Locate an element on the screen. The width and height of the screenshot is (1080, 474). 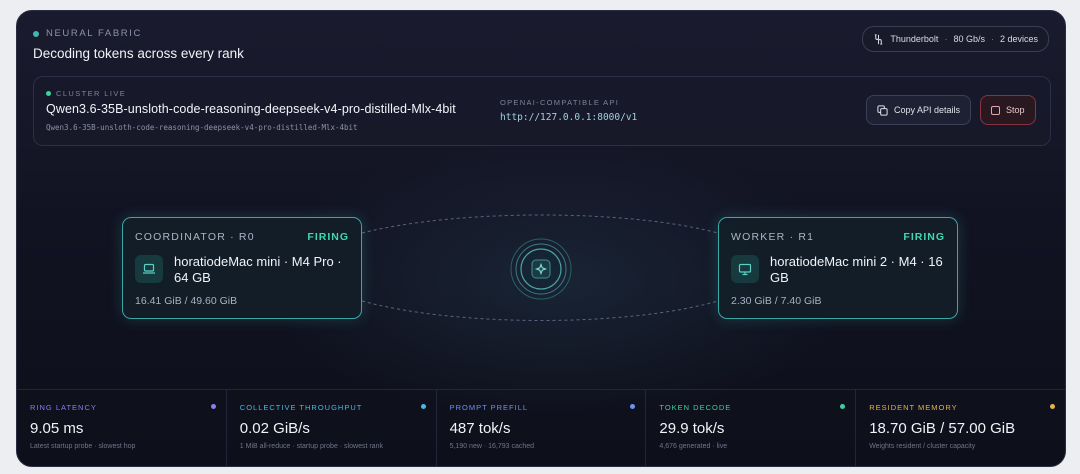
node-memory: 16.41 GiB / 49.60 GiB is located at coordinates (186, 301).